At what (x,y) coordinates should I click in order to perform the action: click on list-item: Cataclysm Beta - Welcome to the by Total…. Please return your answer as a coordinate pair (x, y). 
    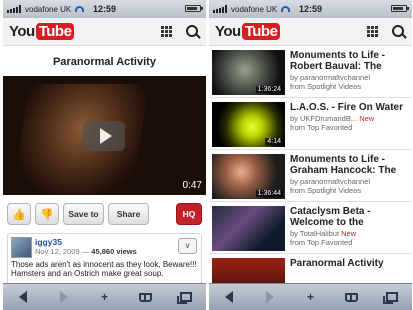
    Looking at the image, I should click on (310, 228).